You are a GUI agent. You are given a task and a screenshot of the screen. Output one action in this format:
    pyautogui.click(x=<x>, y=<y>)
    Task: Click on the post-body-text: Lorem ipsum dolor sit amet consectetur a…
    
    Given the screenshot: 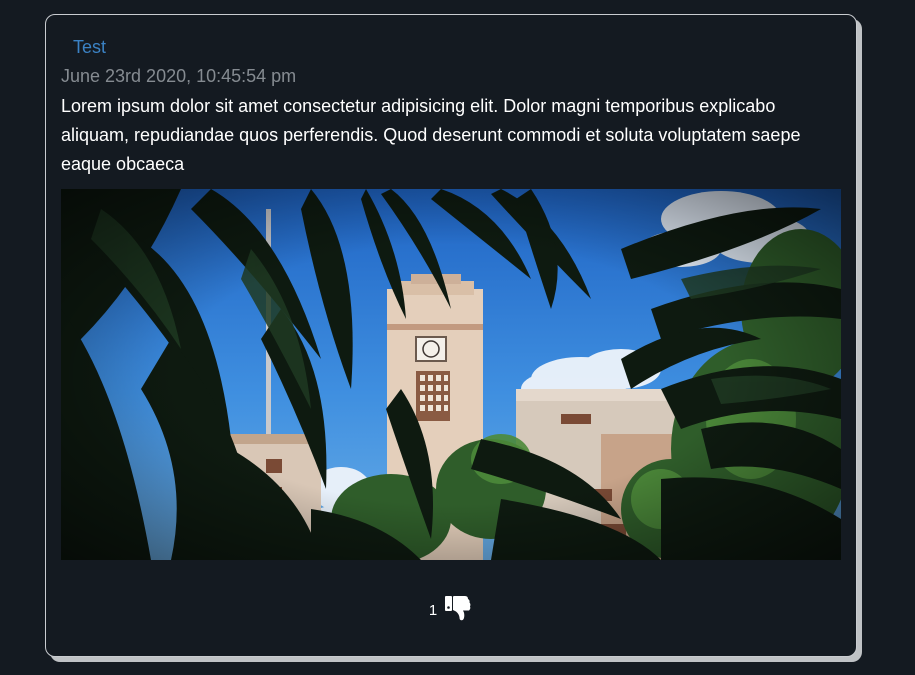 What is the action you would take?
    pyautogui.click(x=431, y=135)
    